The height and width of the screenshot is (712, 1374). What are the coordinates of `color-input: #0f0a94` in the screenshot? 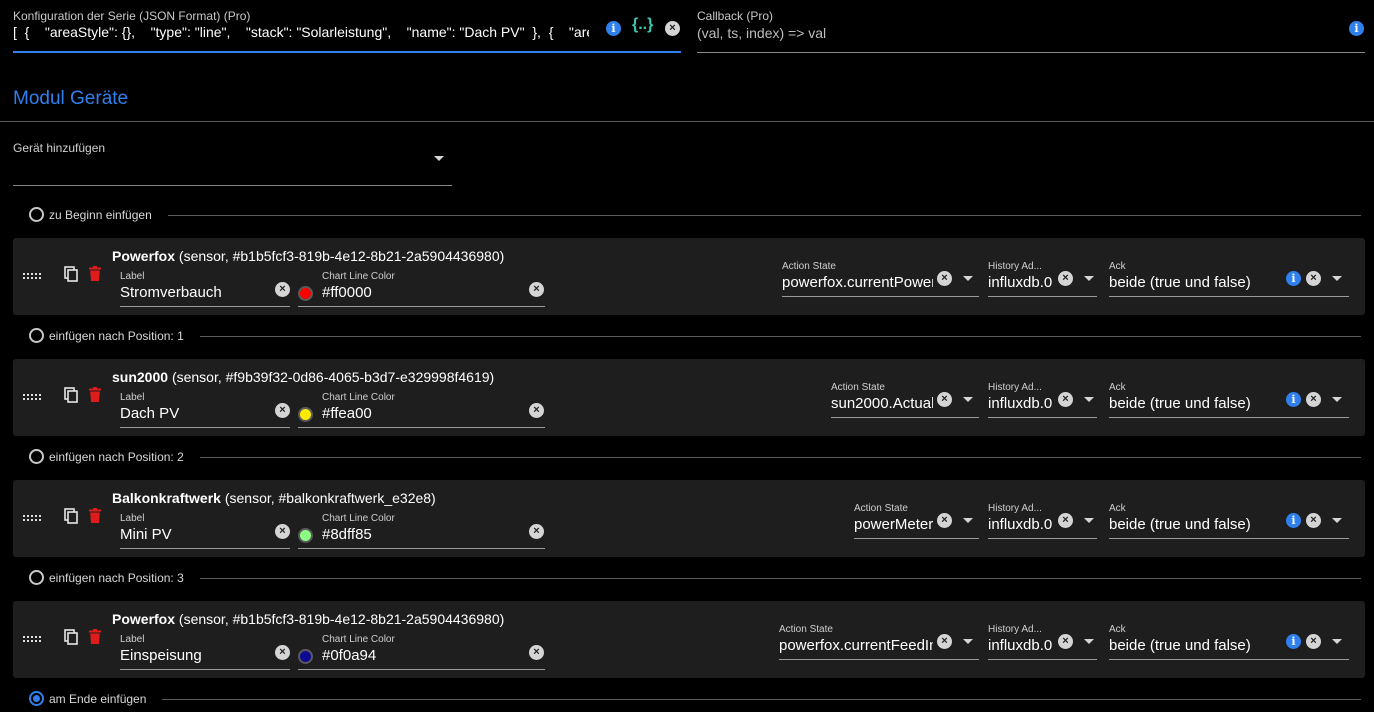 It's located at (349, 655).